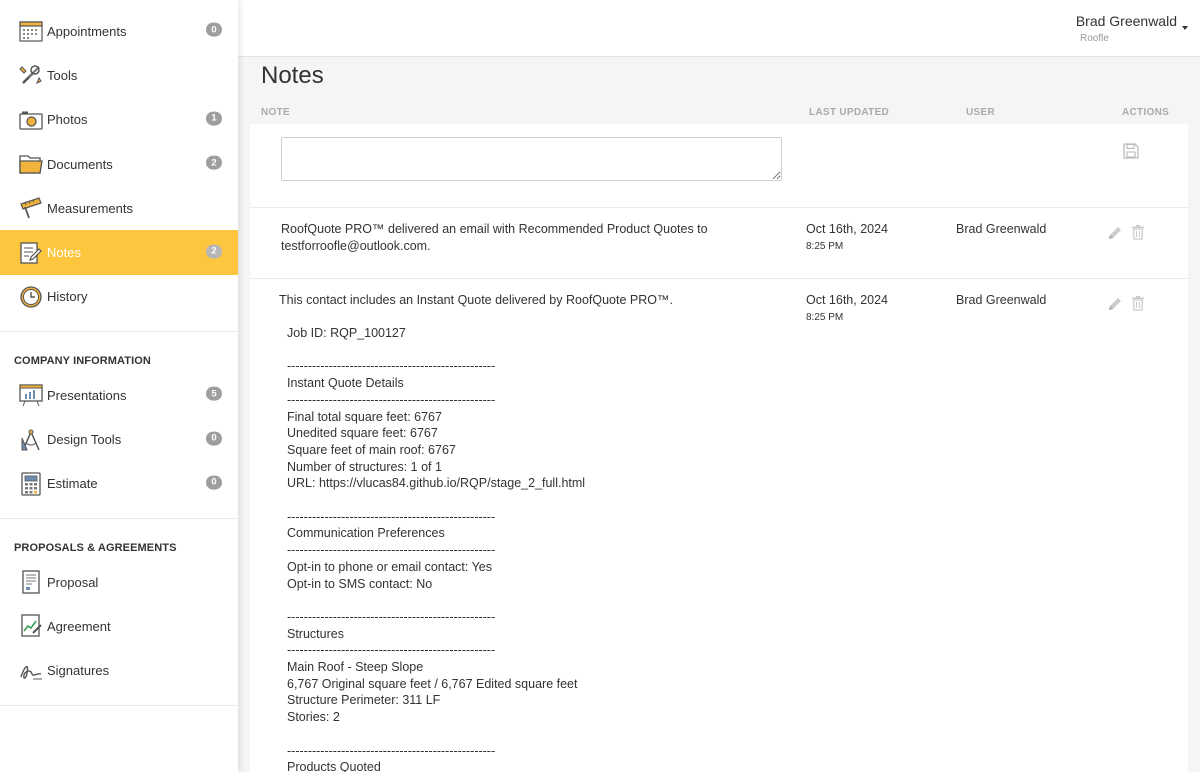 The image size is (1200, 772). What do you see at coordinates (1131, 151) in the screenshot?
I see `save-icon` at bounding box center [1131, 151].